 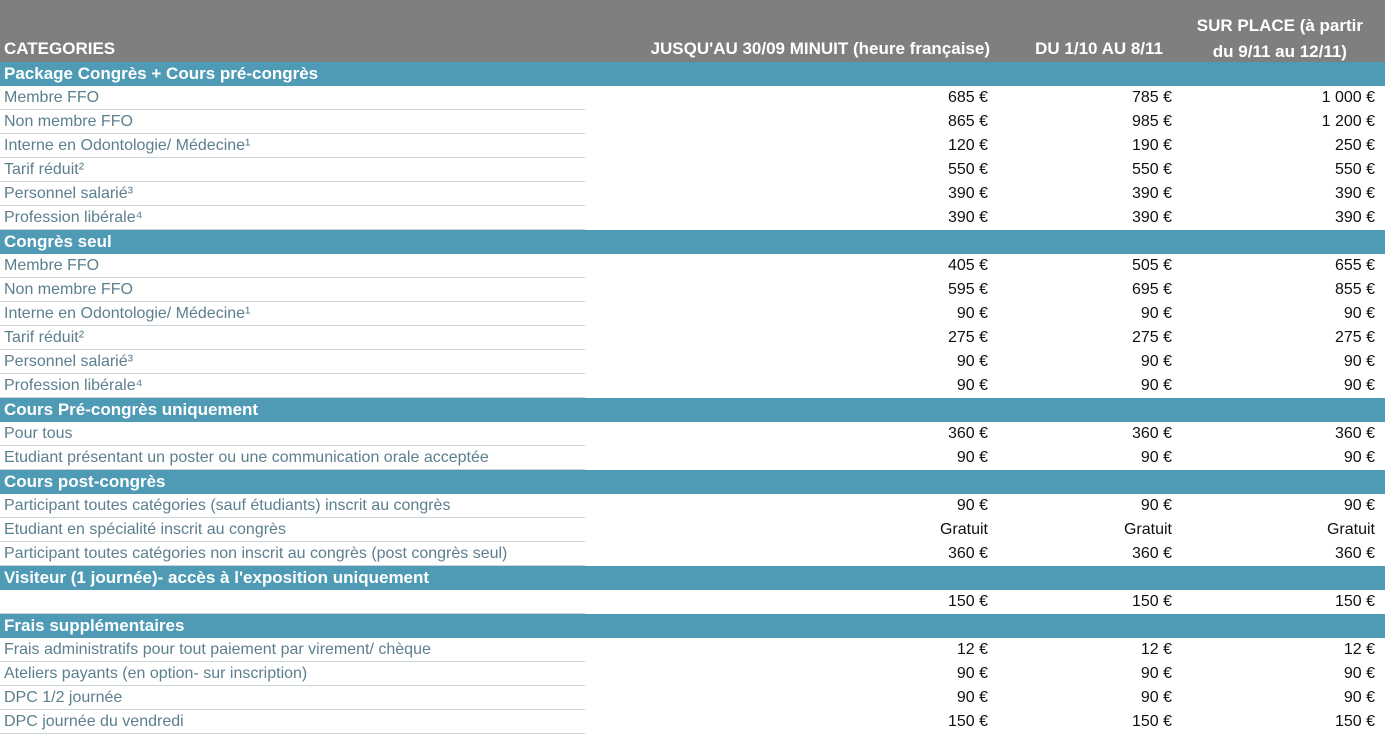 I want to click on table-row: Non membre FFO 595 € 695 € 855 €, so click(x=692, y=290).